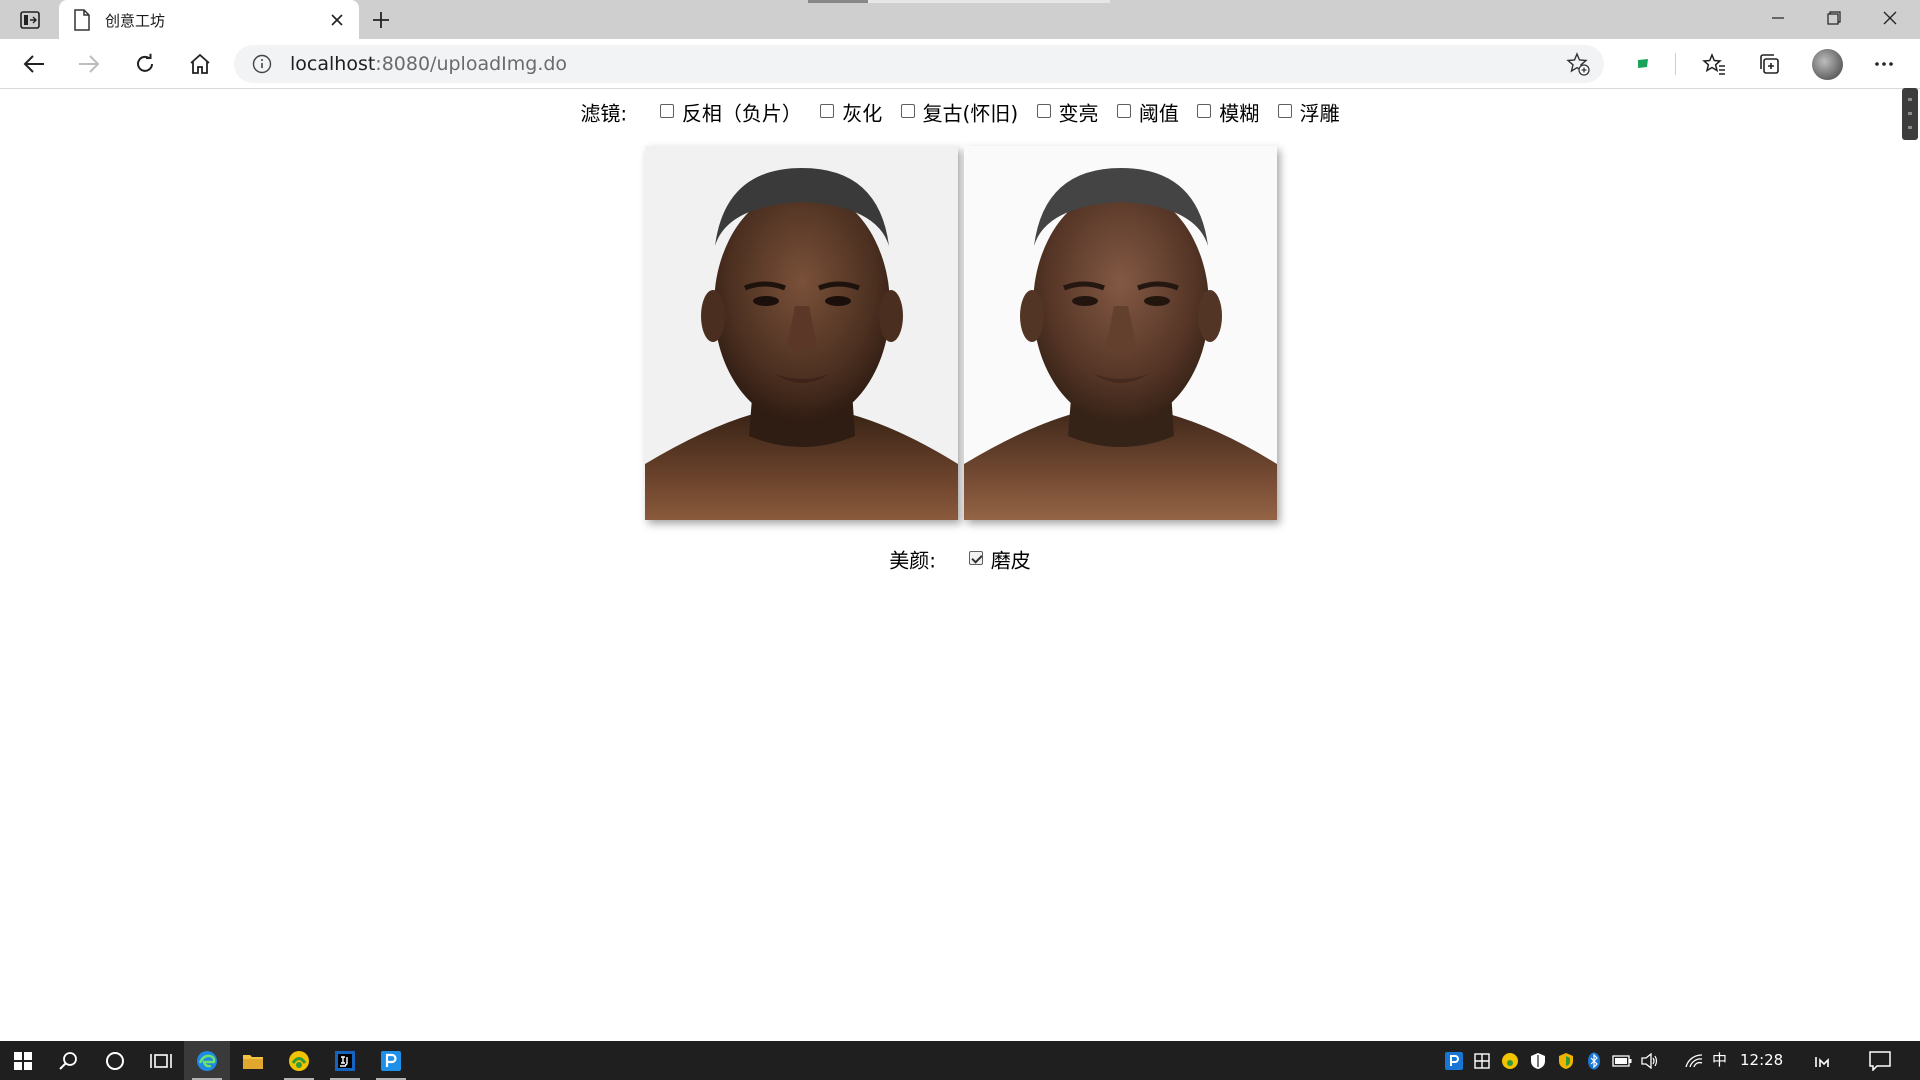  Describe the element at coordinates (1719, 1060) in the screenshot. I see `input-method-indicator: 中` at that location.